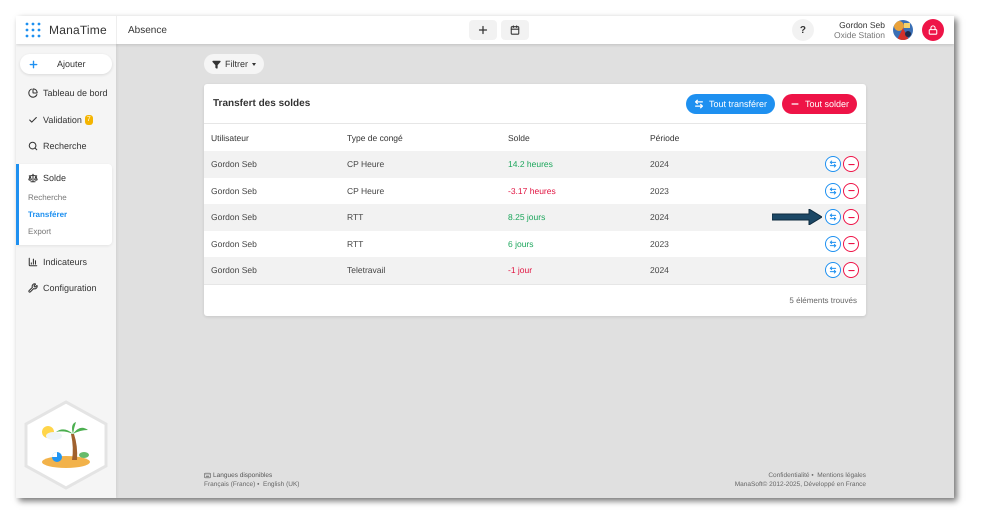  I want to click on table-cell: 8.25 jours, so click(527, 217).